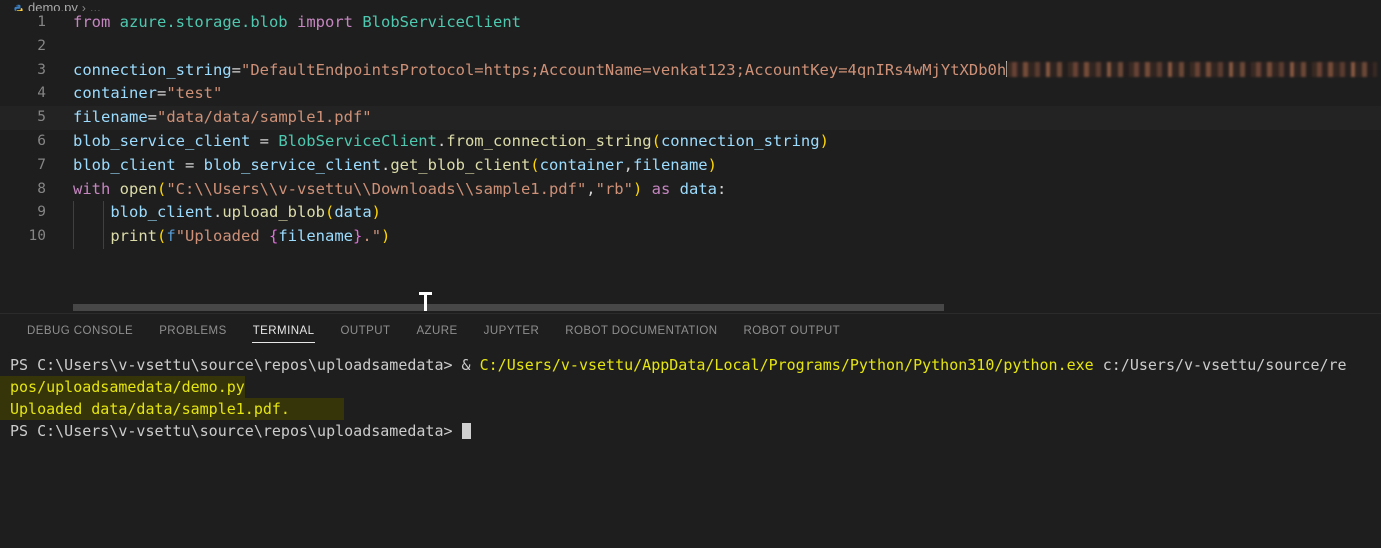 The image size is (1381, 548). What do you see at coordinates (41, 140) in the screenshot?
I see `line-number: 6` at bounding box center [41, 140].